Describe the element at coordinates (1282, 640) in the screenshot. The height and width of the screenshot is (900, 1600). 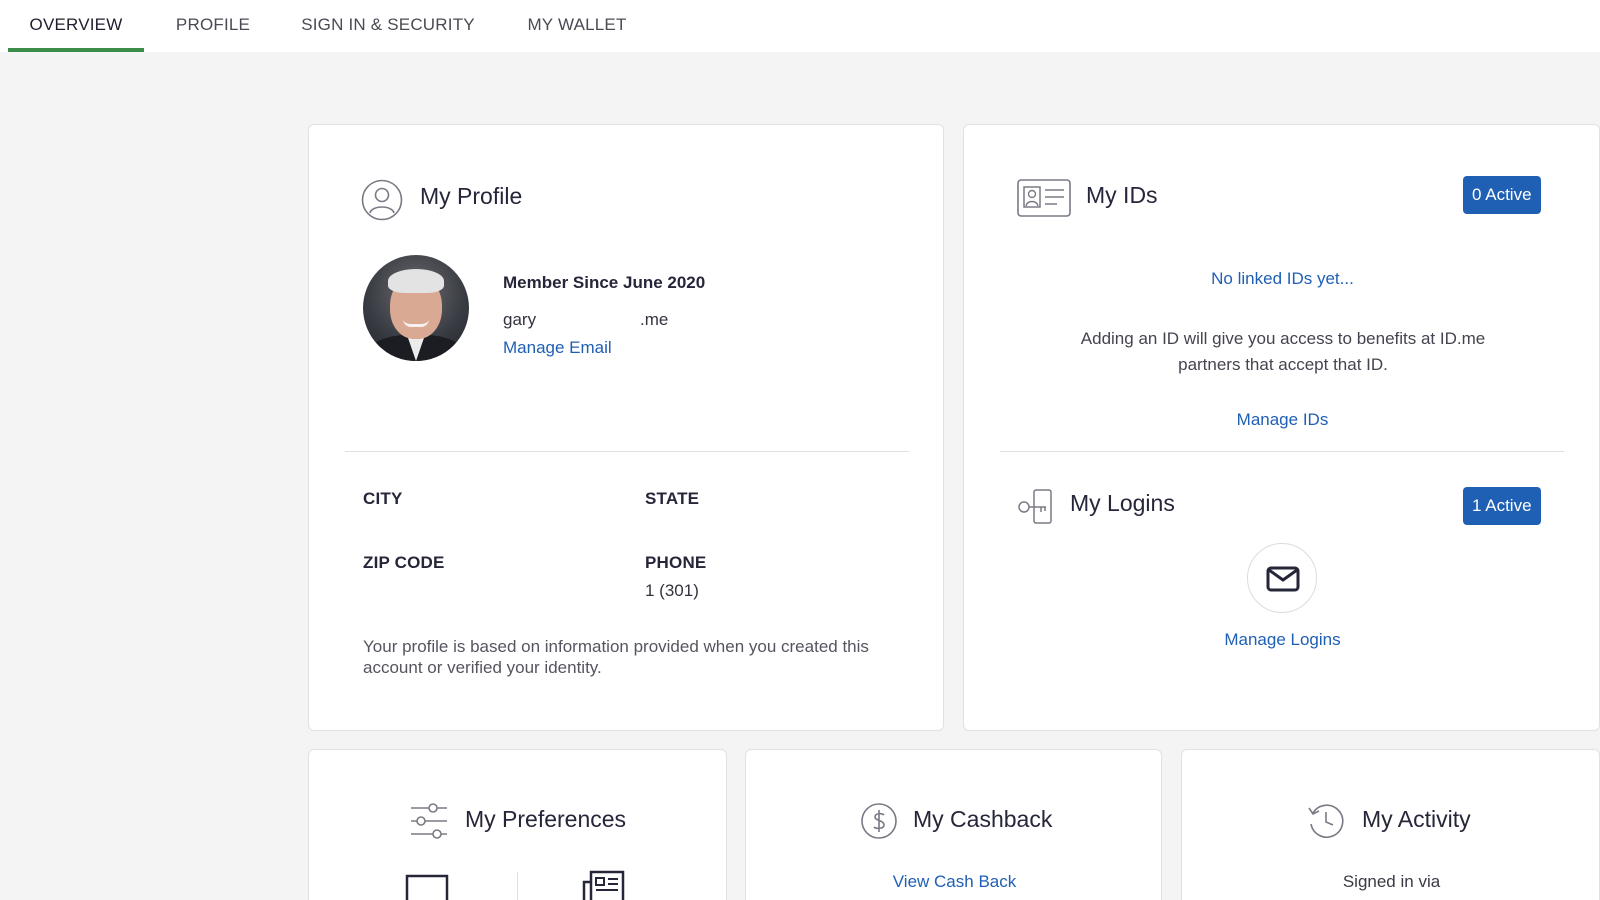
I see `manage-logins-link: Manage Logins` at that location.